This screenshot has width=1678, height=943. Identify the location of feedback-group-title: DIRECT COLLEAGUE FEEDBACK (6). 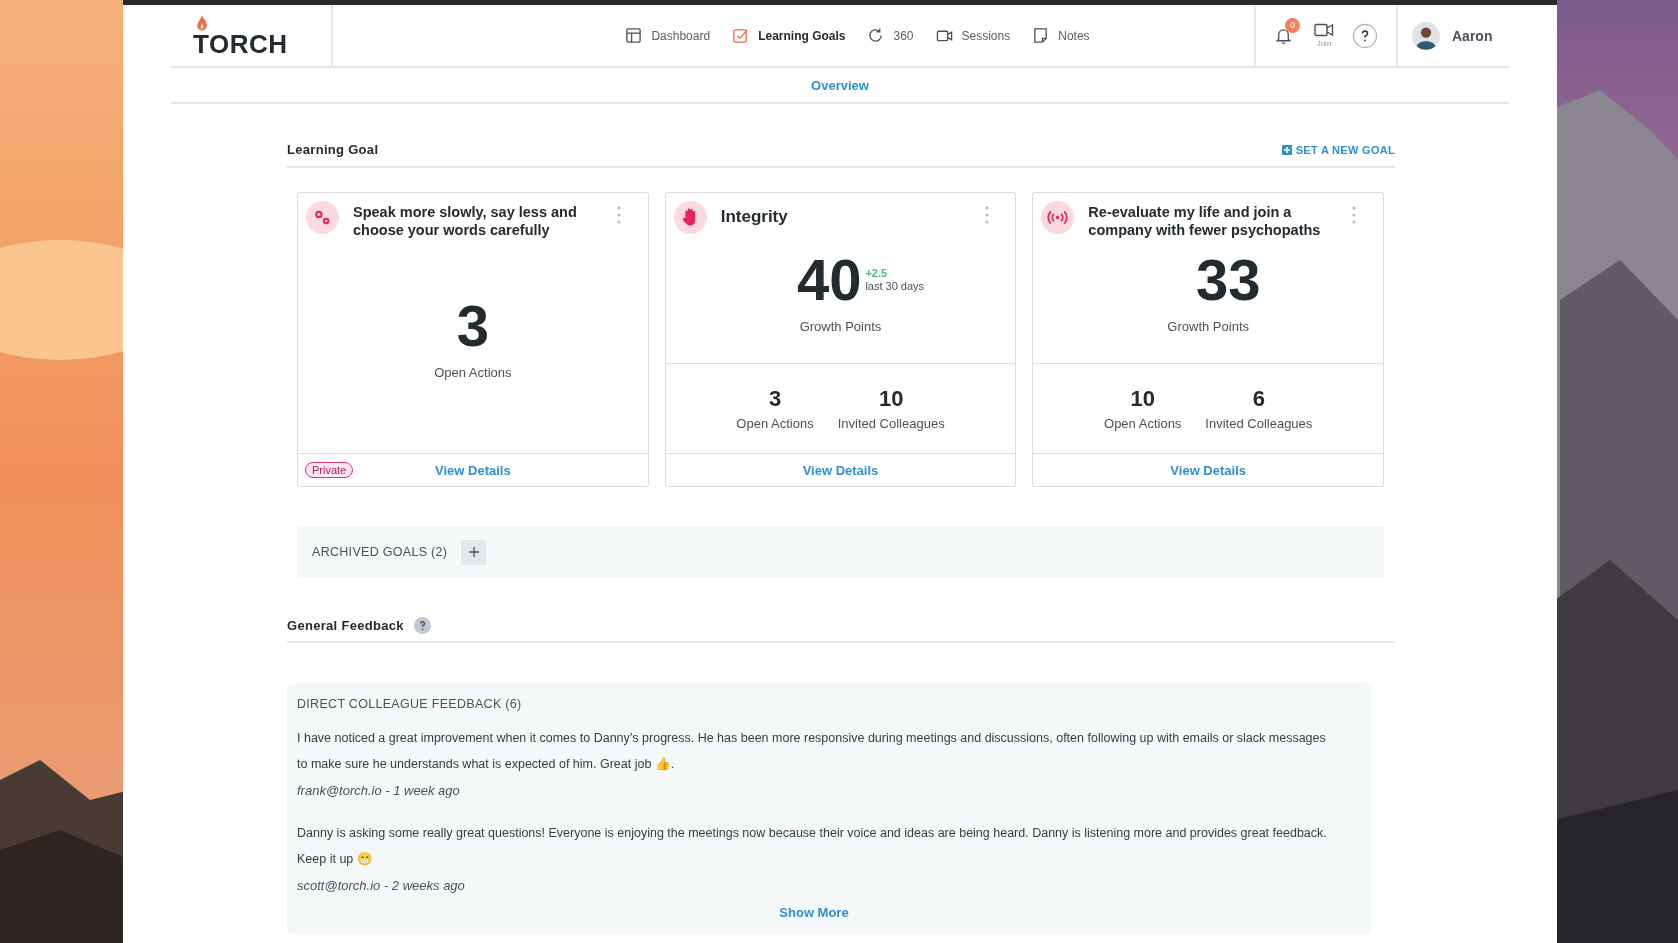
(410, 704).